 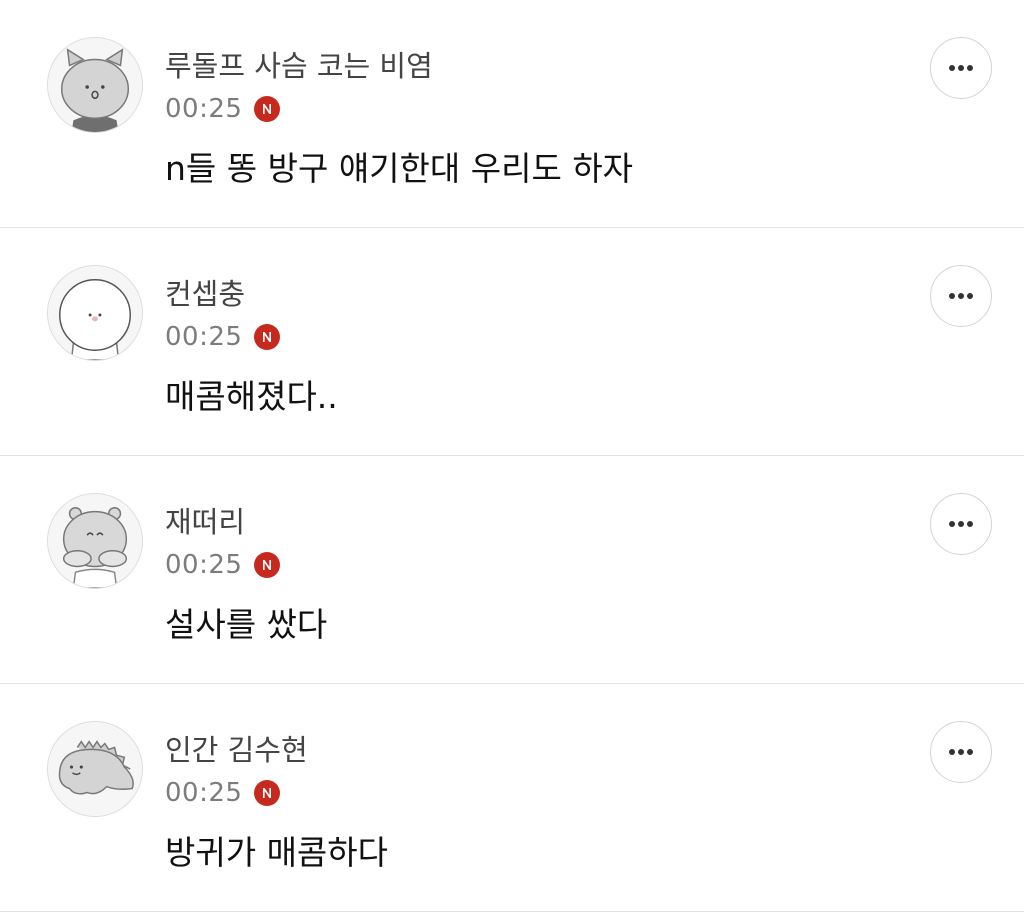 What do you see at coordinates (95, 769) in the screenshot?
I see `dino-avatar-icon` at bounding box center [95, 769].